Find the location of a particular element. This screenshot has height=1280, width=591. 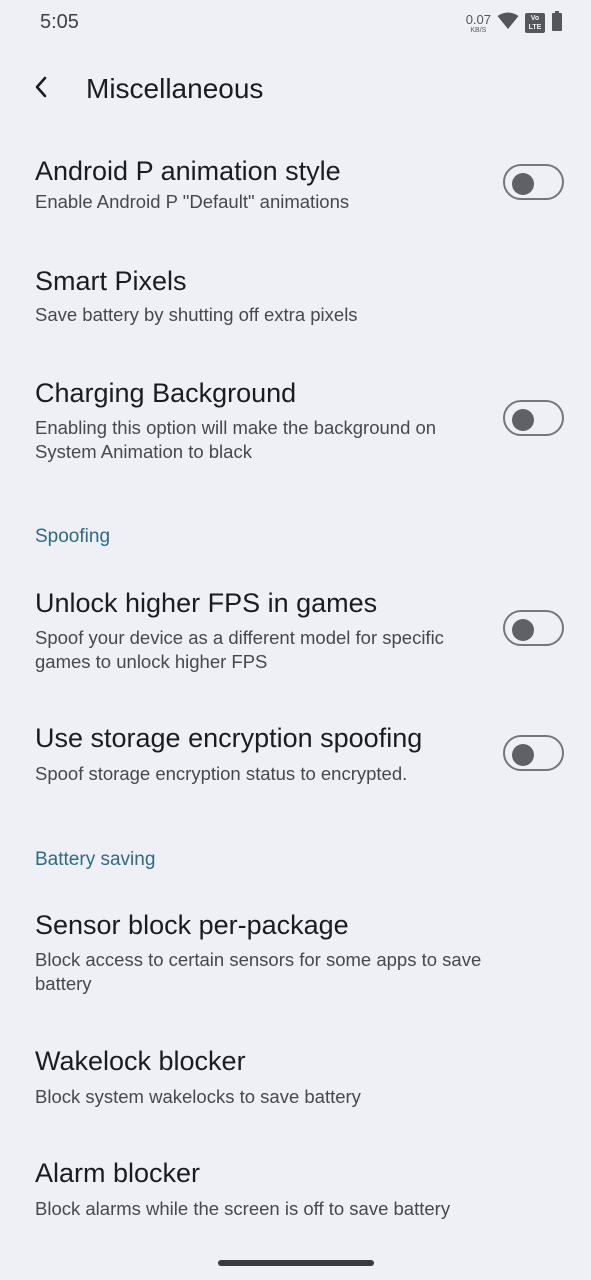

setting-subtitle: Enable Android P "Default" animations is located at coordinates (192, 201).